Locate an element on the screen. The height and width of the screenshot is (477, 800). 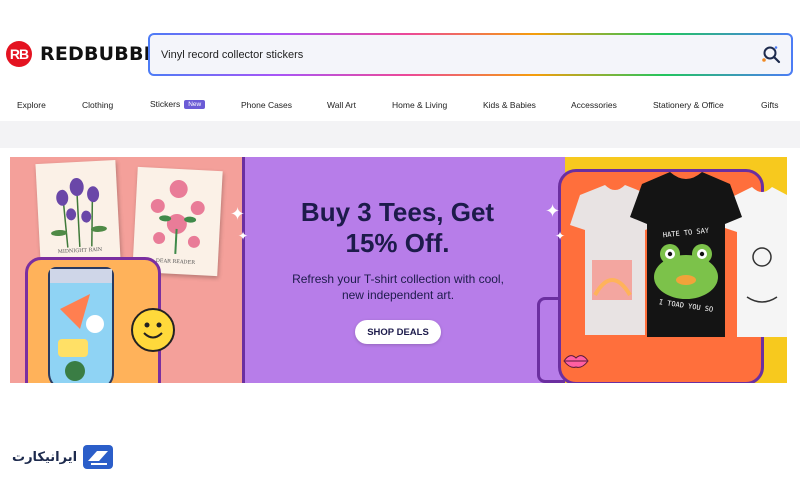
brand-logo: RB REDBUBBLE is located at coordinates (87, 54).